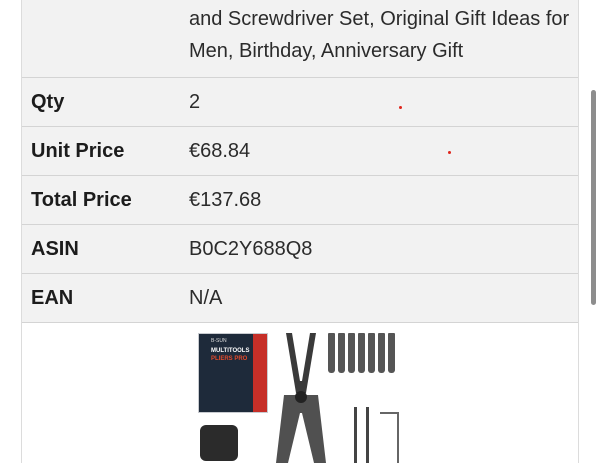  What do you see at coordinates (251, 248) in the screenshot?
I see `asin-value: B0C2Y688Q8` at bounding box center [251, 248].